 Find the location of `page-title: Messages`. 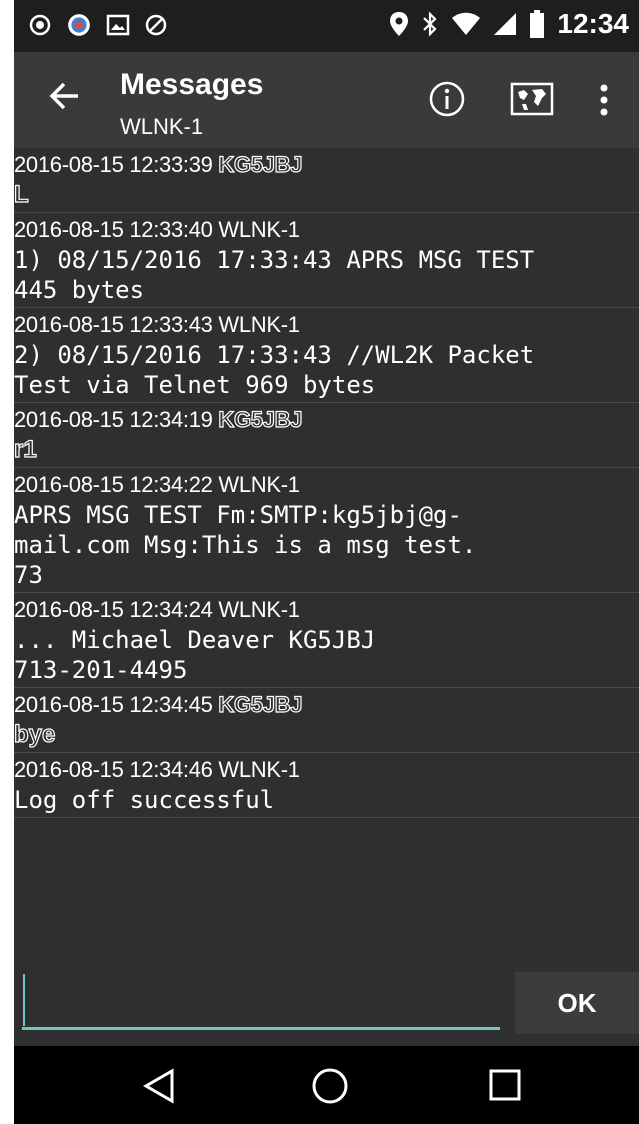

page-title: Messages is located at coordinates (192, 84).